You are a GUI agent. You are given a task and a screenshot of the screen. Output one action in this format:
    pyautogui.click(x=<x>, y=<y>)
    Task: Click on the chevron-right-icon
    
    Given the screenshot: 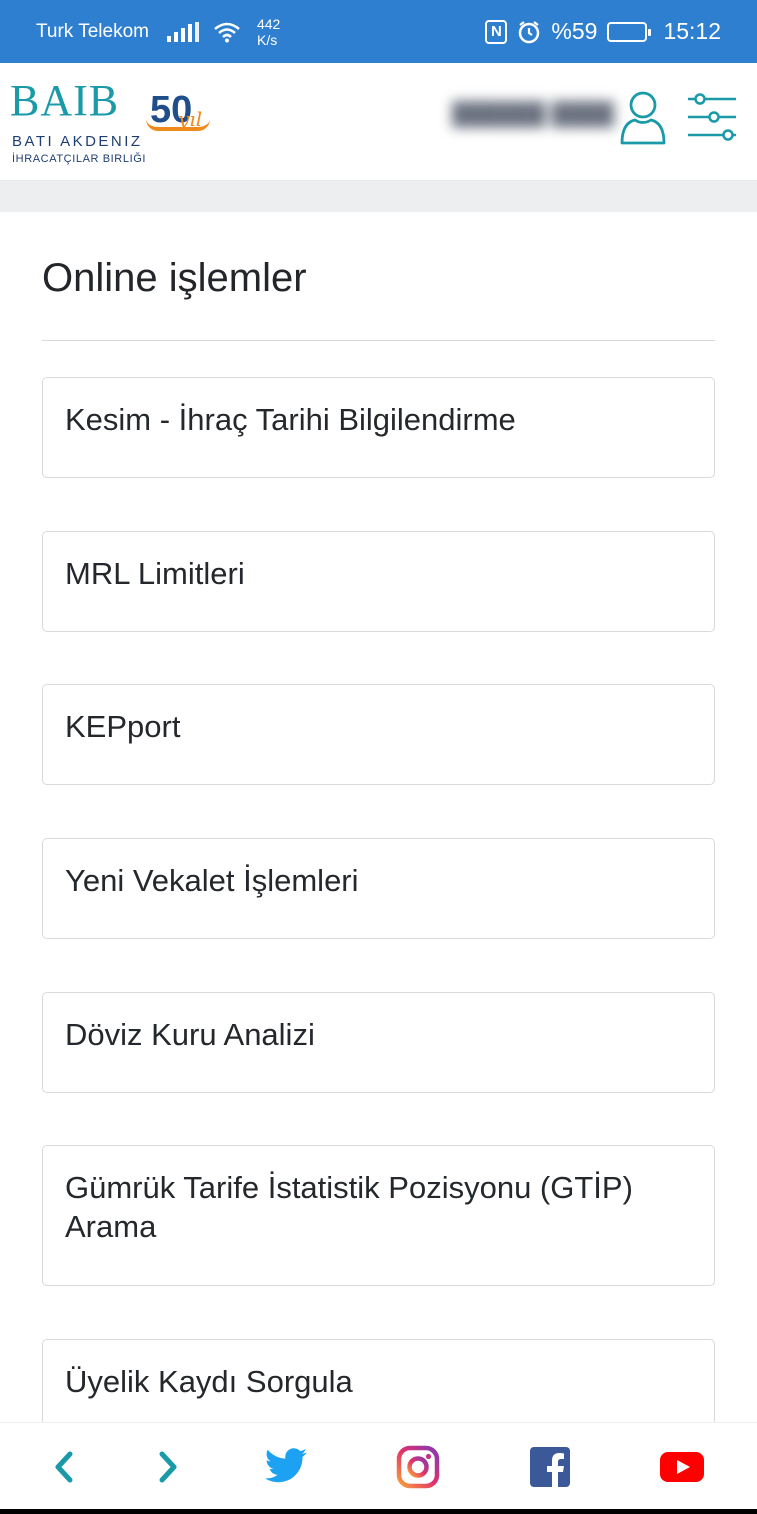 What is the action you would take?
    pyautogui.click(x=168, y=1467)
    